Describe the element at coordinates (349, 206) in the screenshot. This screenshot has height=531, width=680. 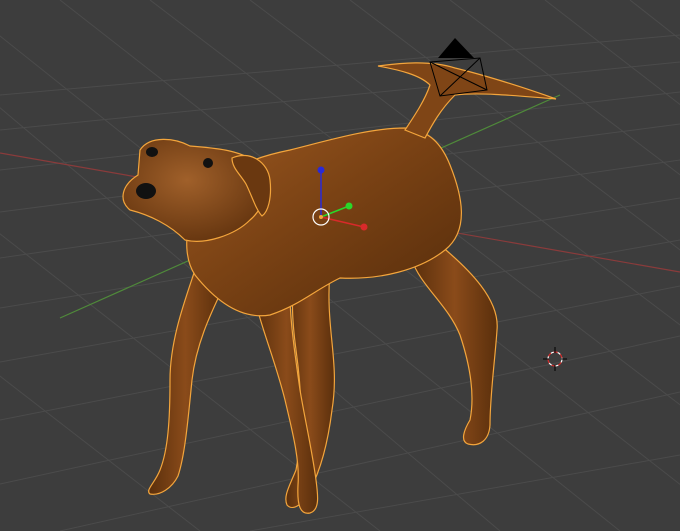
I see `gizmo-y-handle` at that location.